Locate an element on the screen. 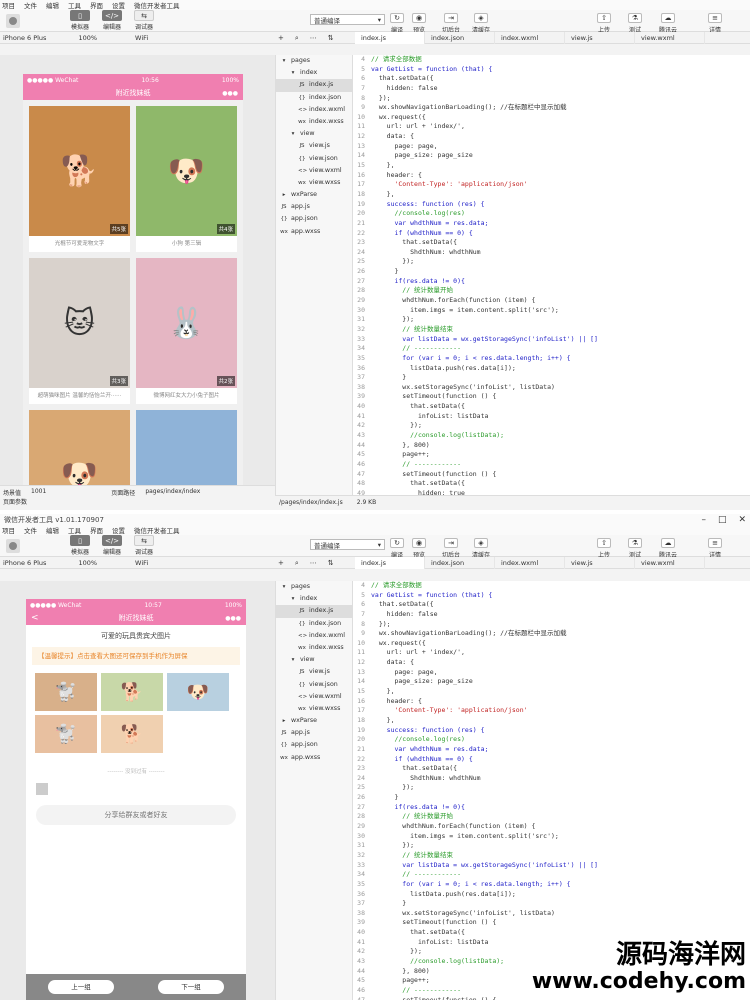 The width and height of the screenshot is (750, 1000). prev-group-button: 上一组 is located at coordinates (81, 987).